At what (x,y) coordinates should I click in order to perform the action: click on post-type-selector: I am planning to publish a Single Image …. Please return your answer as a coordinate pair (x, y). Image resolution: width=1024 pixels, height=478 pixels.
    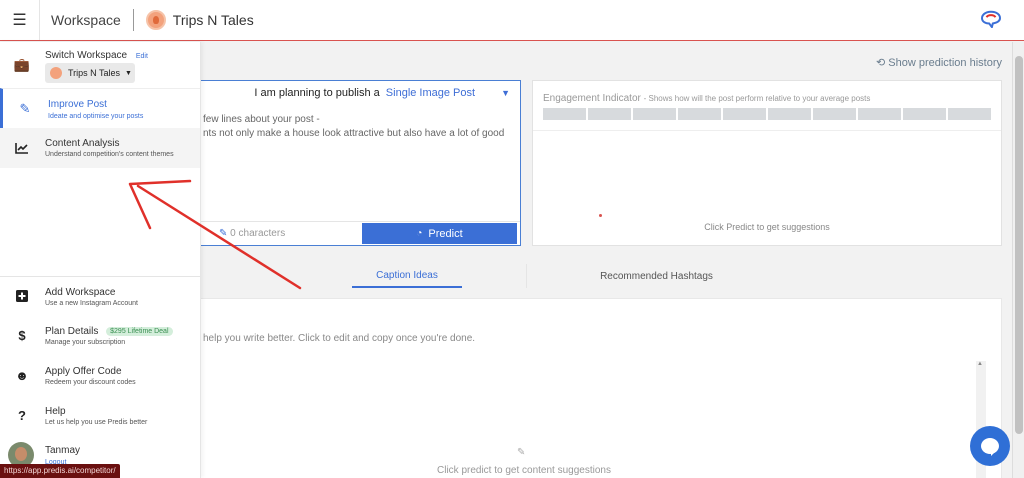
    Looking at the image, I should click on (360, 93).